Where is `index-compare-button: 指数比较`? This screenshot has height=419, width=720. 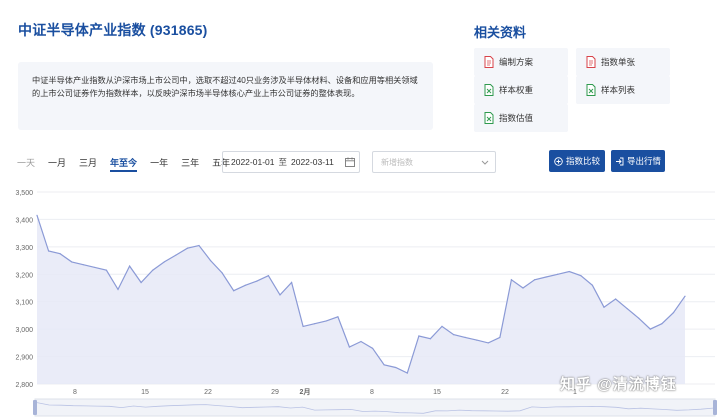 index-compare-button: 指数比较 is located at coordinates (577, 161).